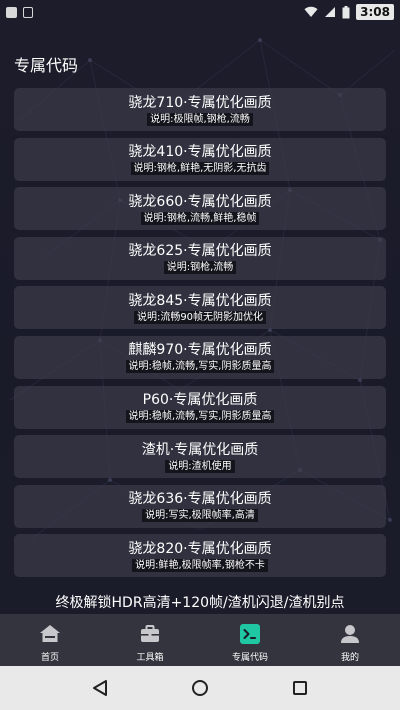 The width and height of the screenshot is (400, 710). I want to click on home-circle-icon, so click(200, 688).